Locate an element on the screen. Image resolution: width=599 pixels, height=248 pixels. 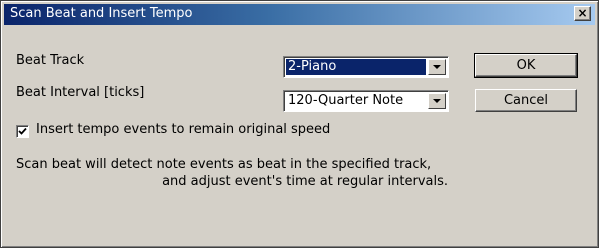
insert-tempo-checkbox is located at coordinates (22, 131).